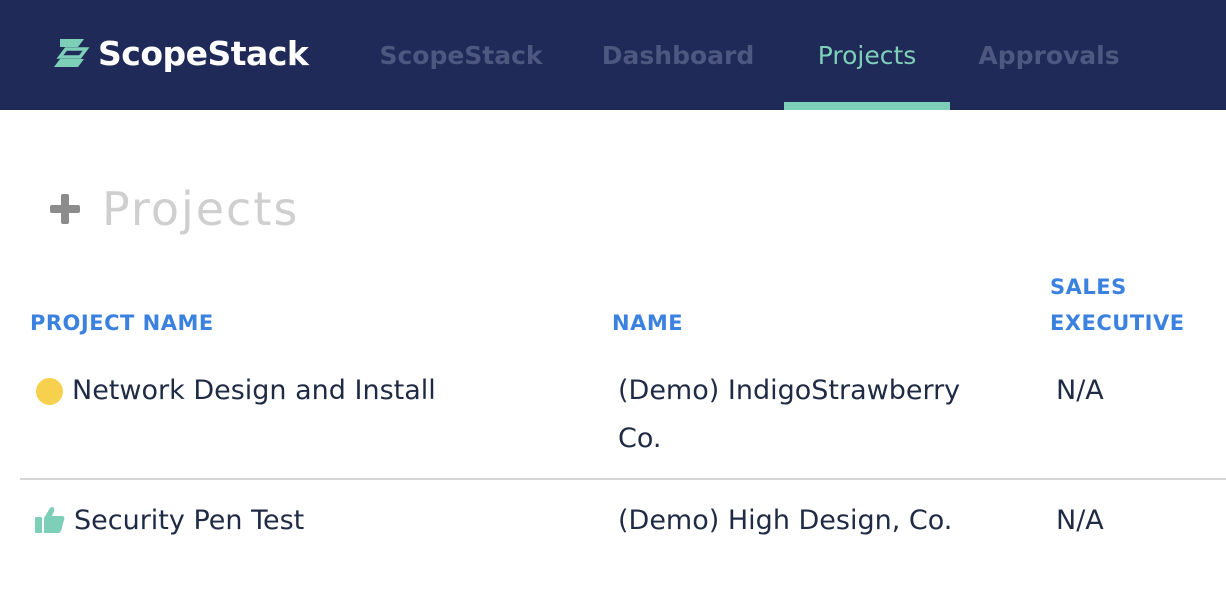 The width and height of the screenshot is (1226, 602). I want to click on page-heading: Projects, so click(173, 209).